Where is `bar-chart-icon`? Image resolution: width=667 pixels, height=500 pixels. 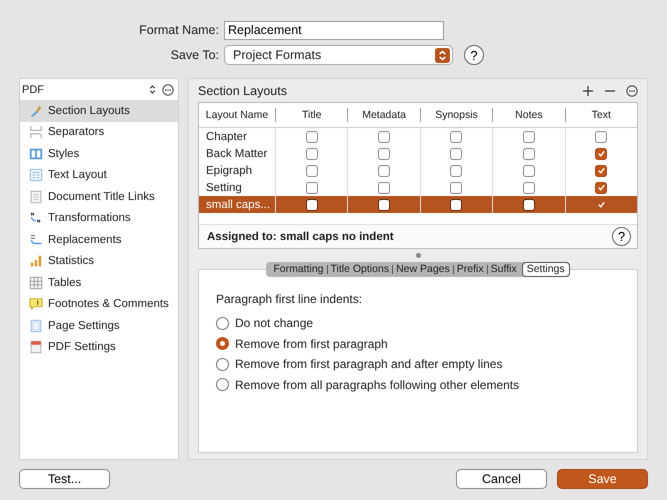 bar-chart-icon is located at coordinates (36, 261).